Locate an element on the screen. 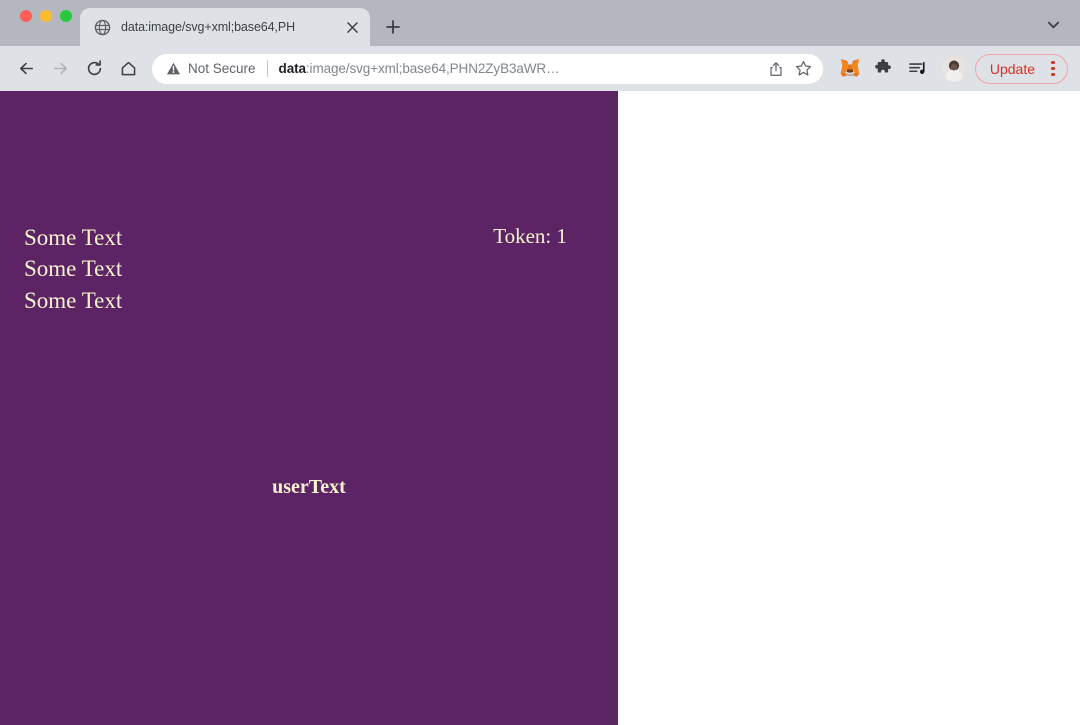  tab-strip: data:image/svg+xml;base64,PH is located at coordinates (540, 23).